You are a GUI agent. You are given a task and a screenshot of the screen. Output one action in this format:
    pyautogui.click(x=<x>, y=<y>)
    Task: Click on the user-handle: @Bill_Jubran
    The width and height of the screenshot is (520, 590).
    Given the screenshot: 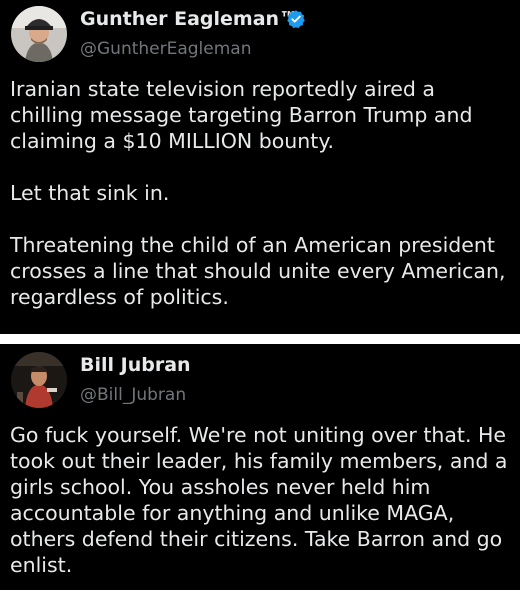 What is the action you would take?
    pyautogui.click(x=133, y=395)
    